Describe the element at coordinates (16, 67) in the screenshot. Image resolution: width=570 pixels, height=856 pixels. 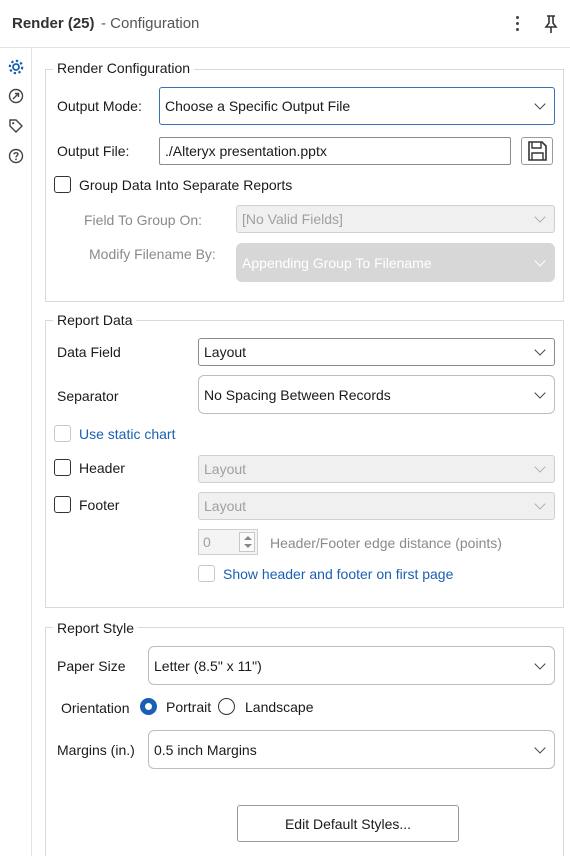
I see `gear-icon` at that location.